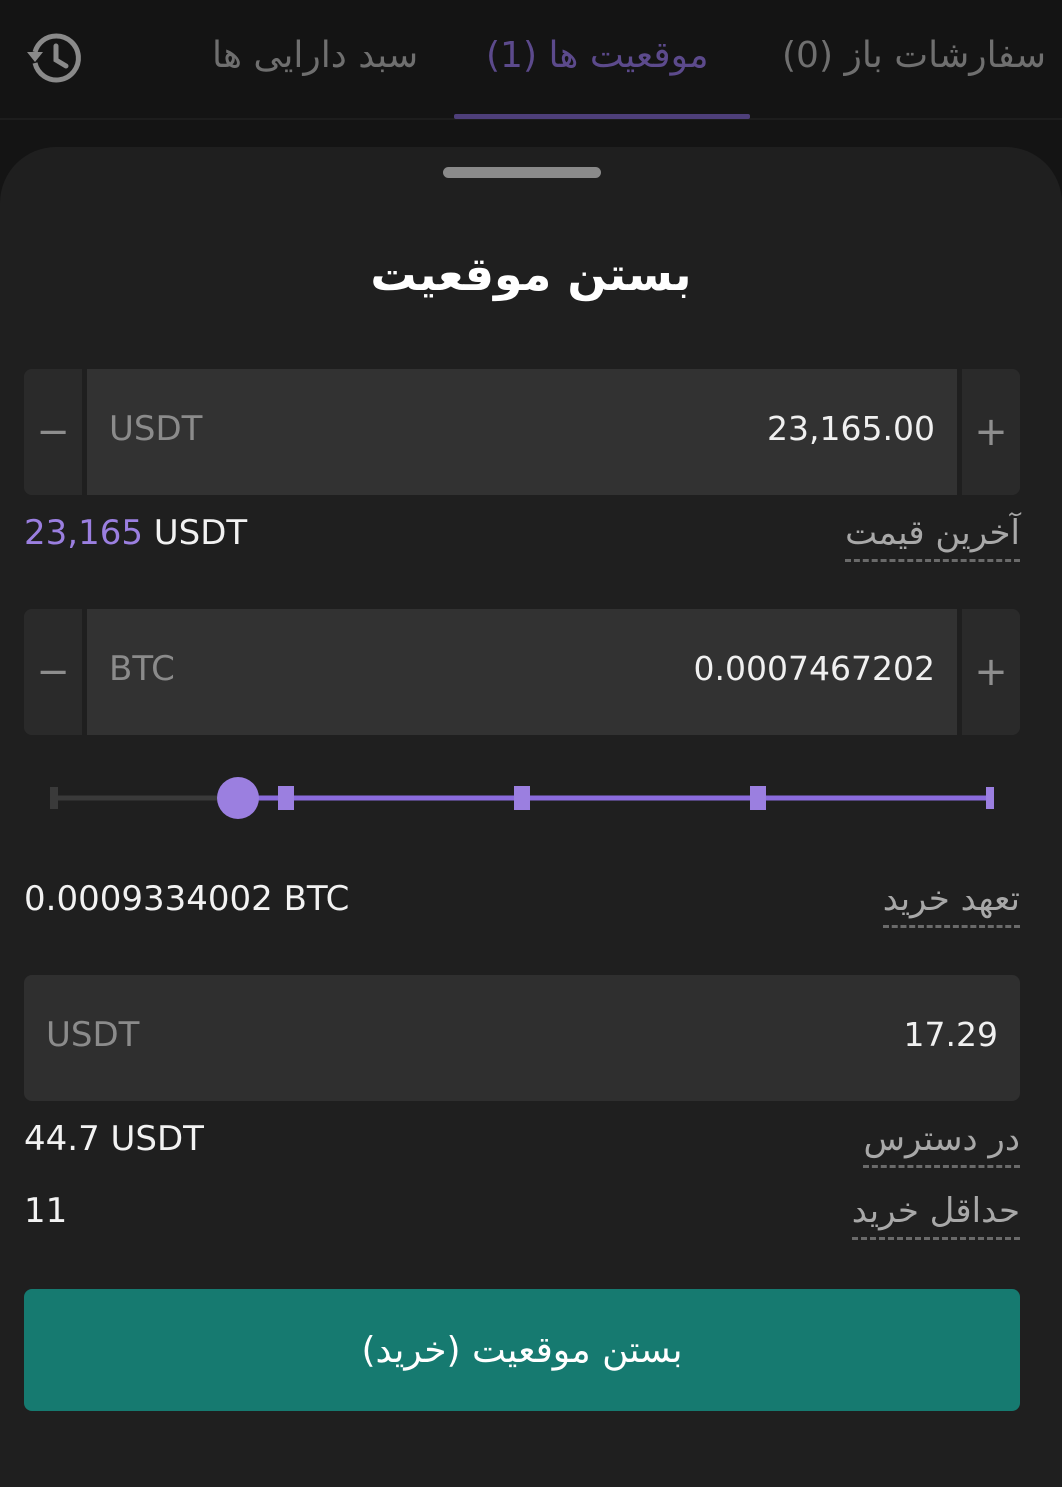  Describe the element at coordinates (142, 669) in the screenshot. I see `amount-unit: BTC` at that location.